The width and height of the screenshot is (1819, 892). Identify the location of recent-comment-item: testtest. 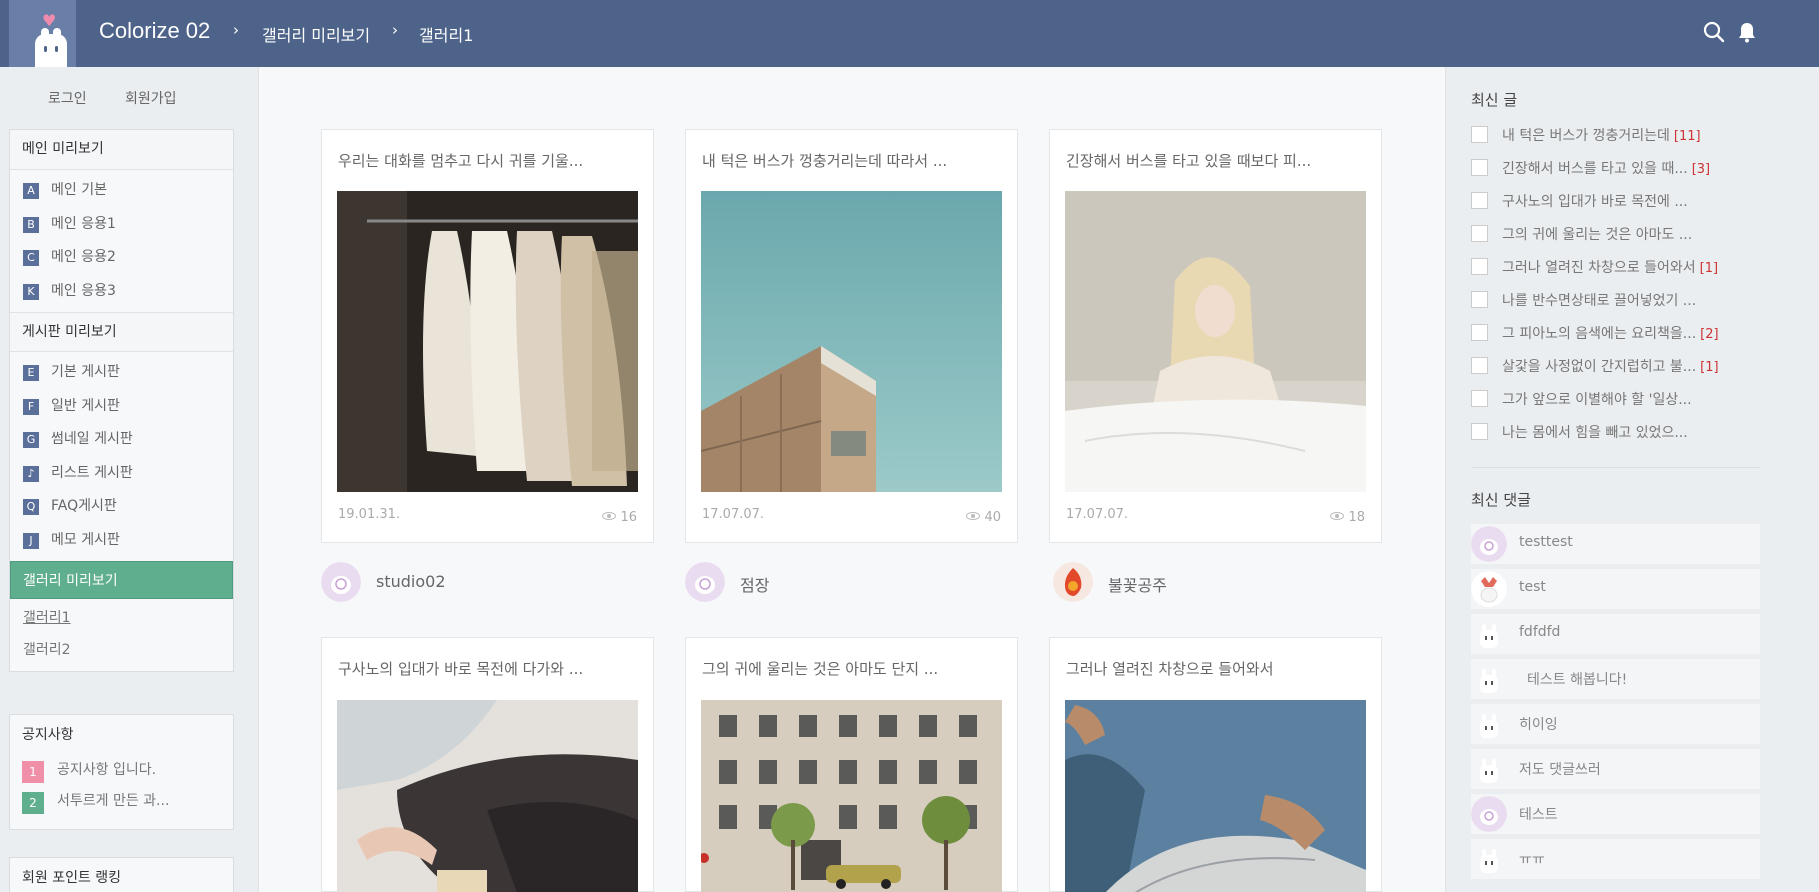
(1615, 544).